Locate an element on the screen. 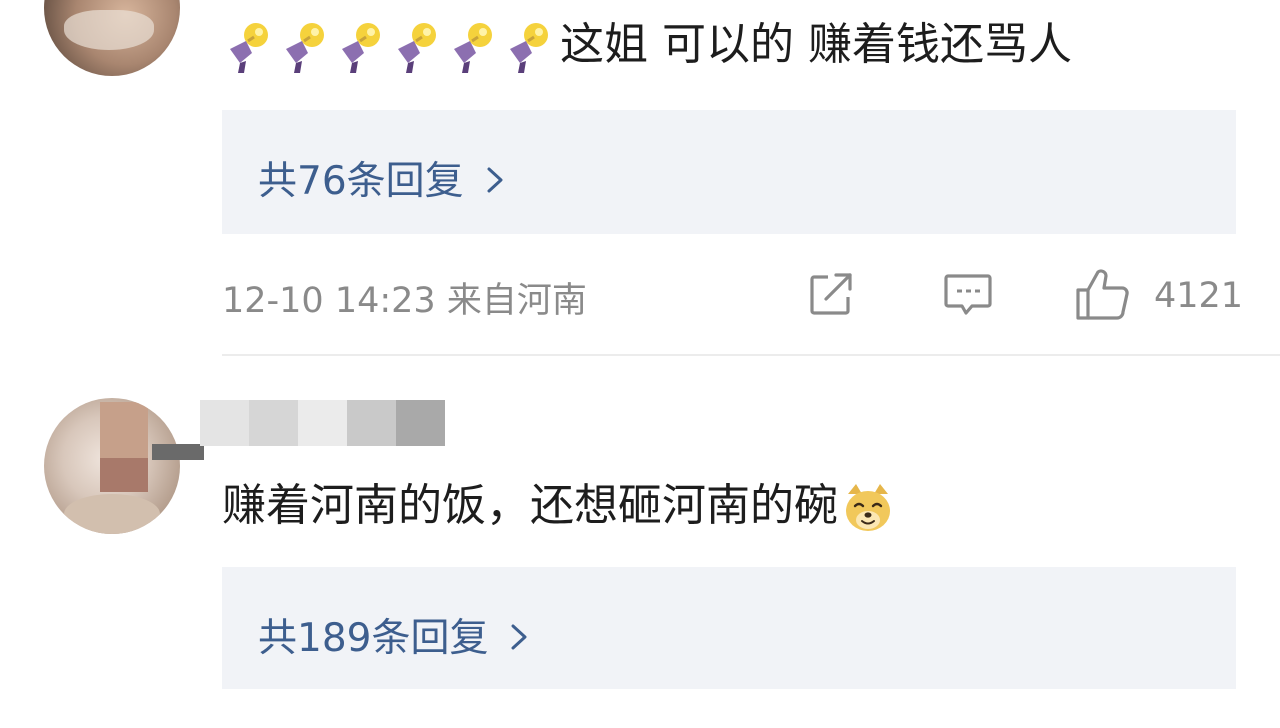 The height and width of the screenshot is (728, 1280). thumbs-up-icon is located at coordinates (1102, 296).